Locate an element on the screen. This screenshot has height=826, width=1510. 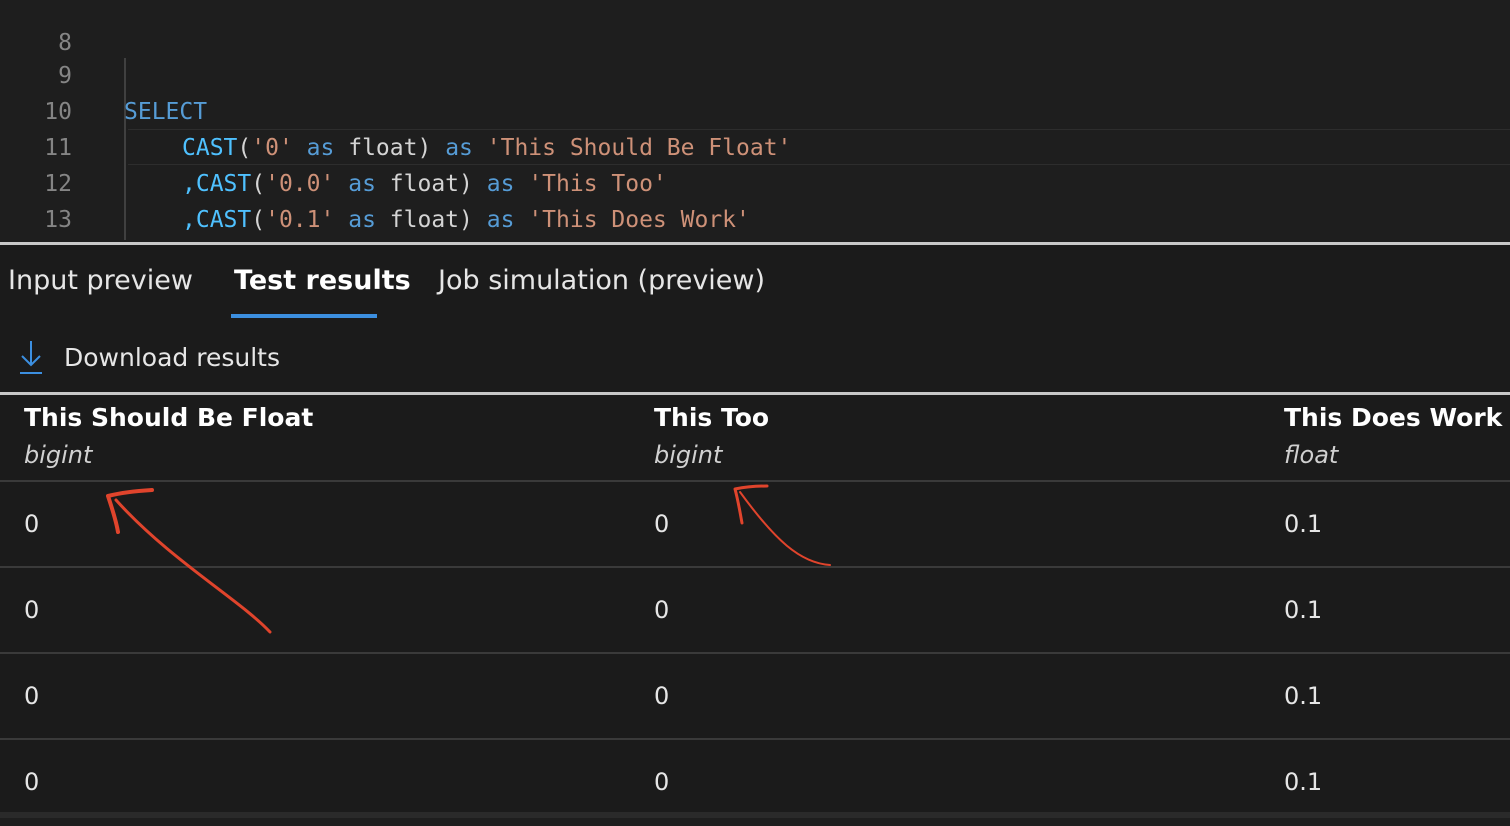
tab-job-simulation: Job simulation (preview) is located at coordinates (601, 293).